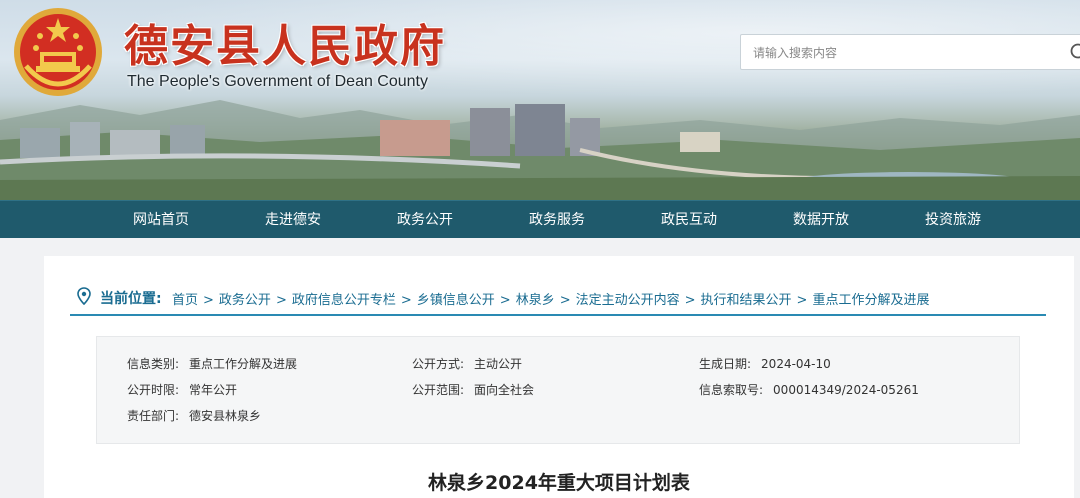  What do you see at coordinates (558, 315) in the screenshot?
I see `breadcrumb-divider` at bounding box center [558, 315].